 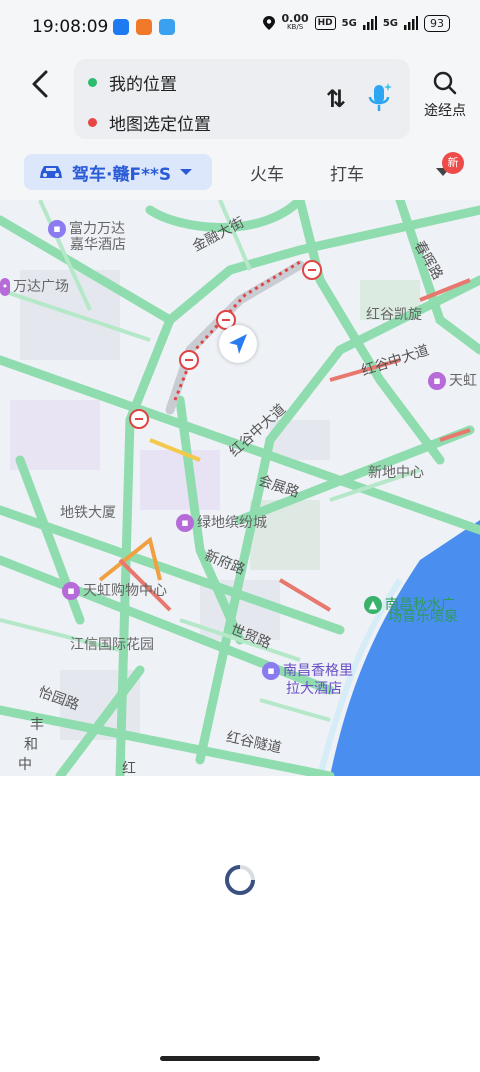 I want to click on home-indicator, so click(x=240, y=1058).